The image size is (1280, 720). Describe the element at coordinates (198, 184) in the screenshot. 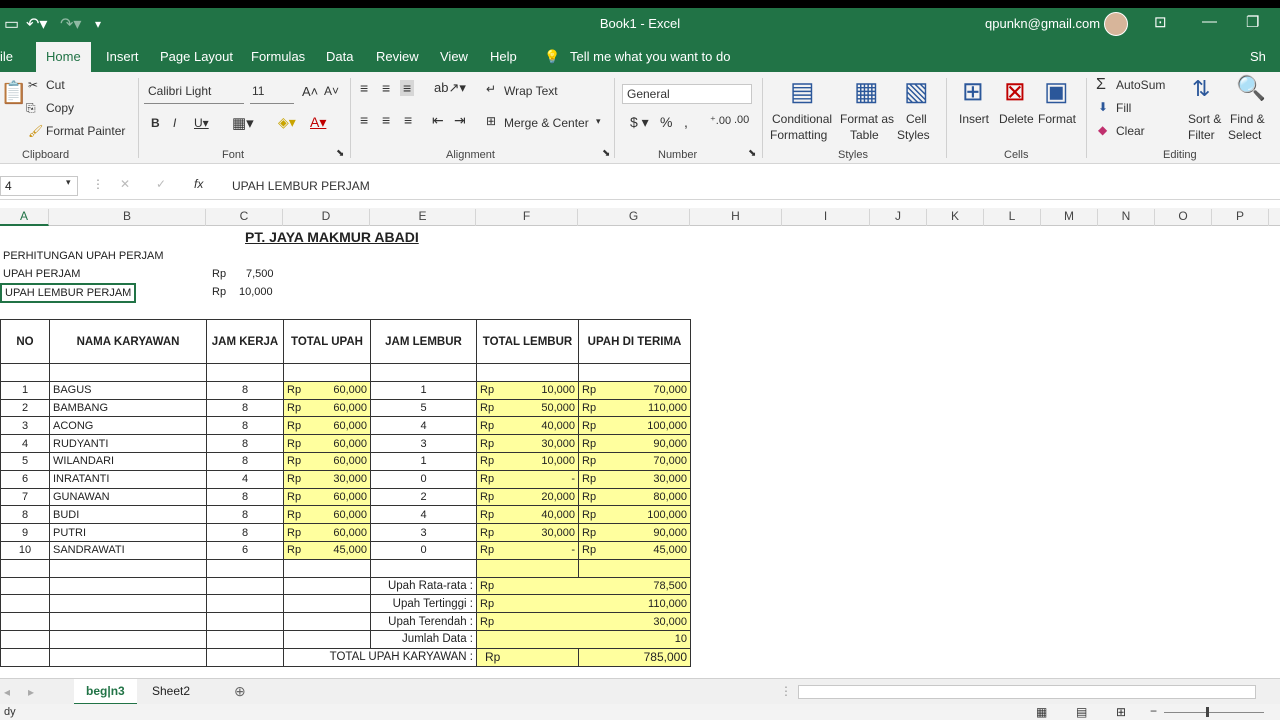

I see `insert-function-icon: fx` at that location.